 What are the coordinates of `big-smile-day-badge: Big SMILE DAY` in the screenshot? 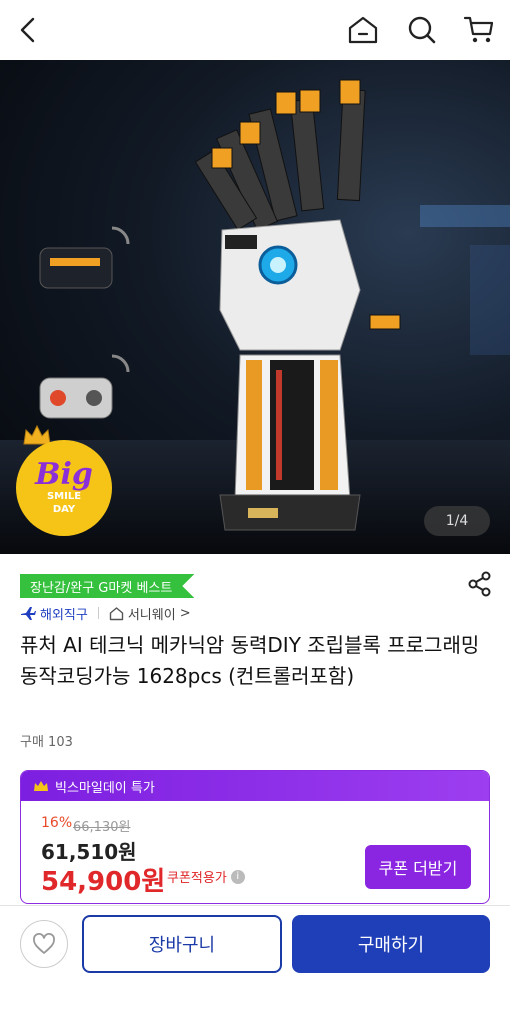 It's located at (64, 488).